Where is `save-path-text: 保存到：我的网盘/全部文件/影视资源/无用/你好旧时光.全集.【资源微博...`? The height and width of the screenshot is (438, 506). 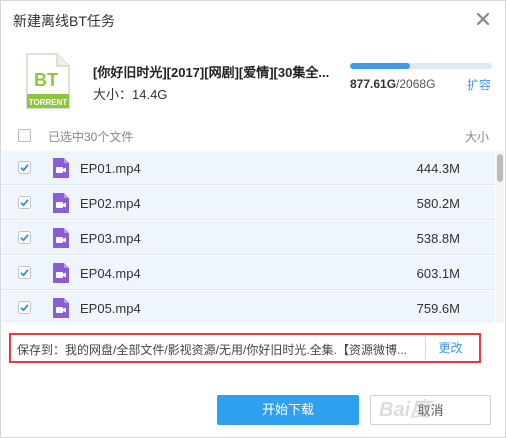
save-path-text: 保存到：我的网盘/全部文件/影视资源/无用/你好旧时光.全集.【资源微博... is located at coordinates (212, 350).